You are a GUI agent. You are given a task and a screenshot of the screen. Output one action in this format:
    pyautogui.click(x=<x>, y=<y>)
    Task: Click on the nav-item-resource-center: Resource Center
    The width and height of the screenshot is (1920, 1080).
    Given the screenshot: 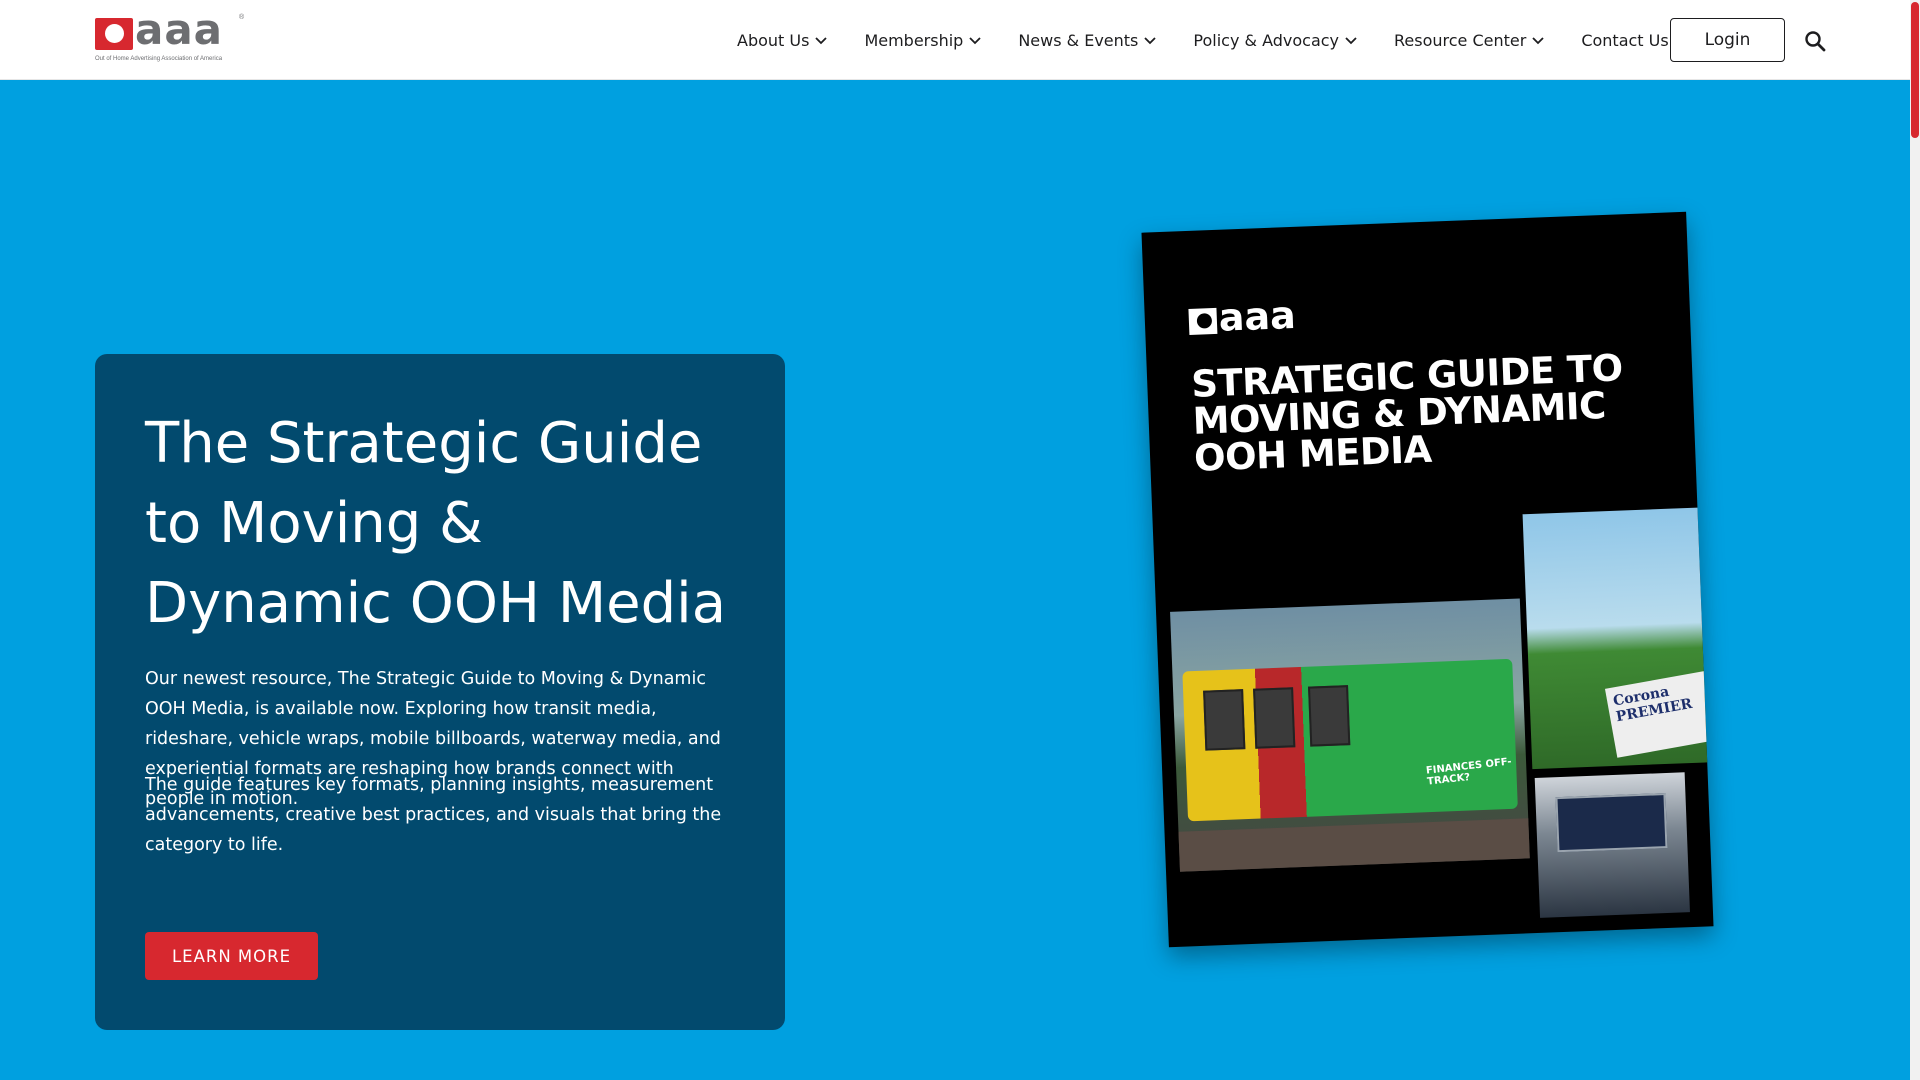 What is the action you would take?
    pyautogui.click(x=1469, y=40)
    